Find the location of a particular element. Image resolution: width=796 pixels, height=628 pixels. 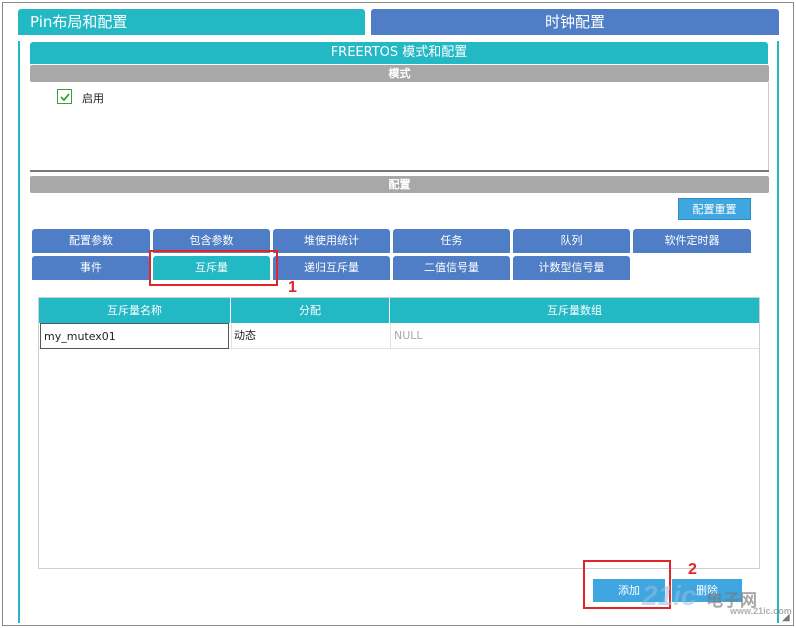

col-mutex-name: 互斥量名称 is located at coordinates (135, 310).